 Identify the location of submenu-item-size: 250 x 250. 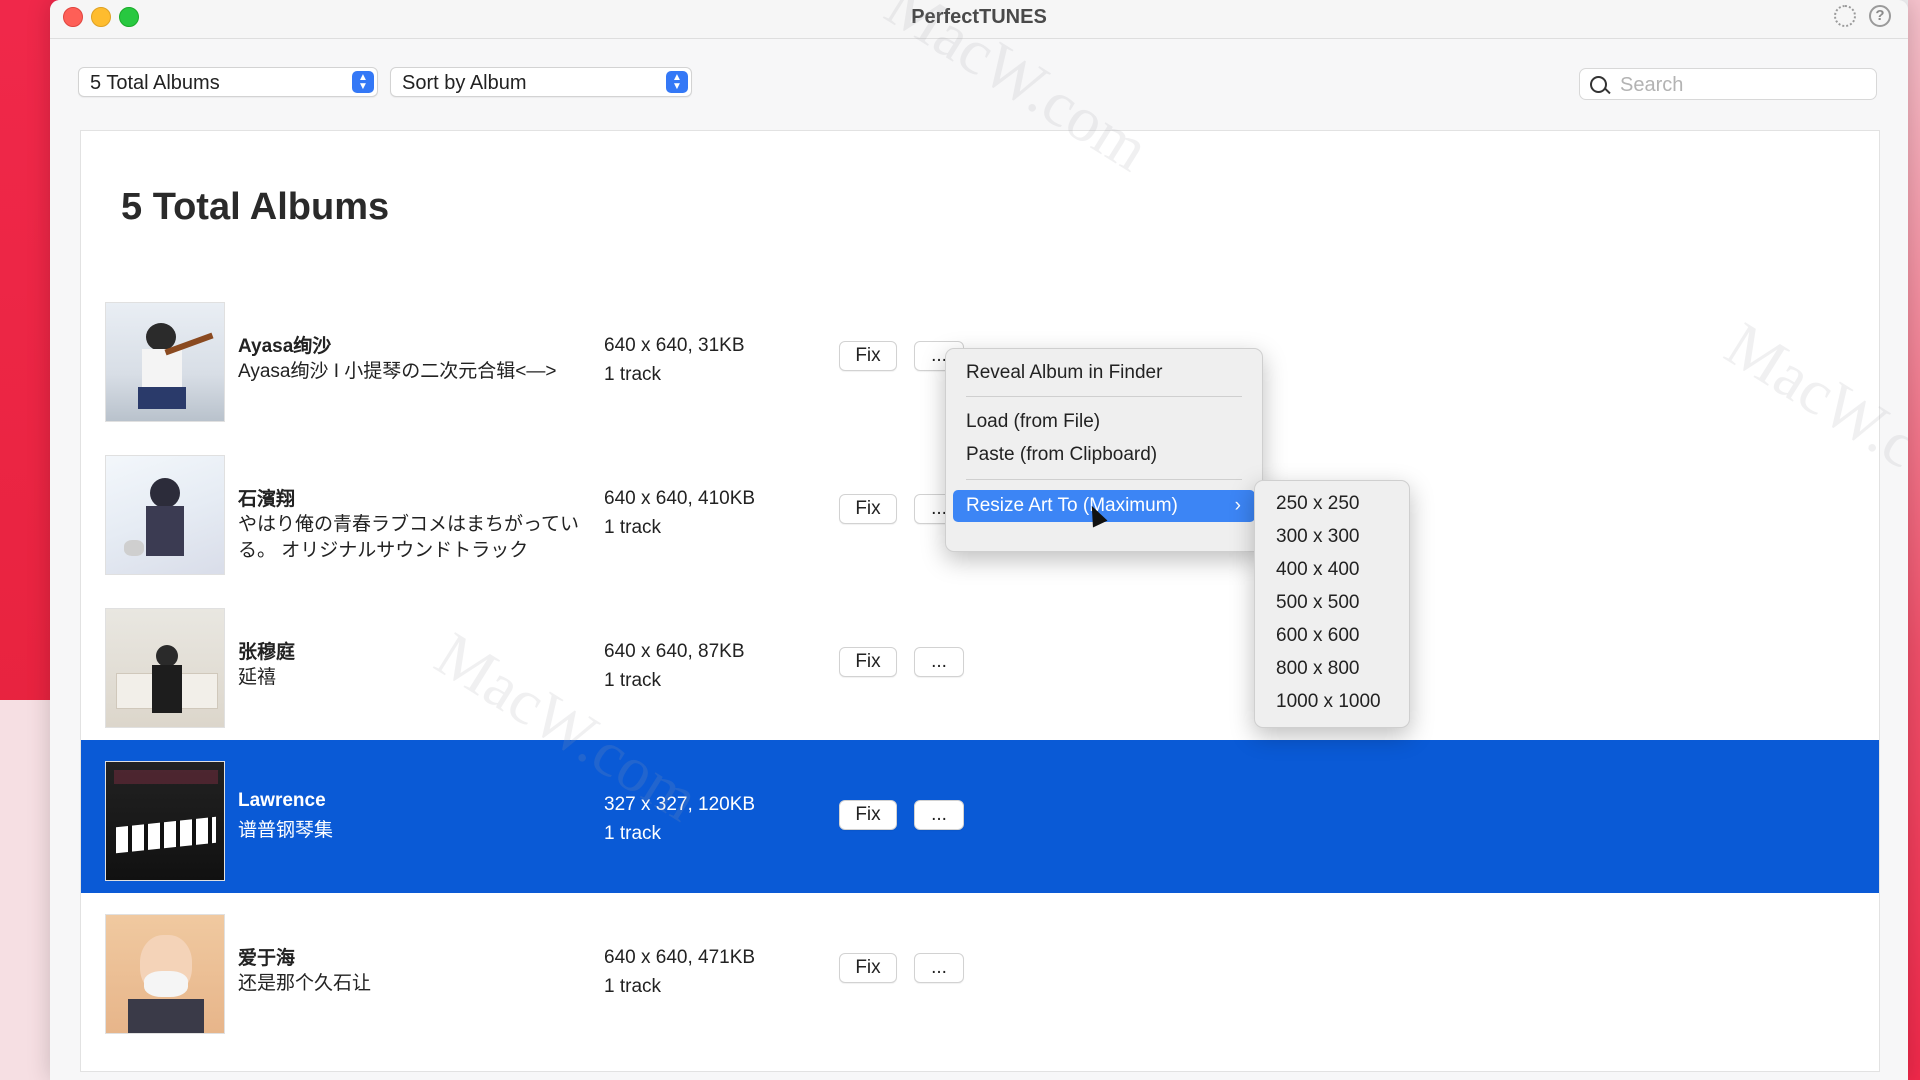
(1317, 504).